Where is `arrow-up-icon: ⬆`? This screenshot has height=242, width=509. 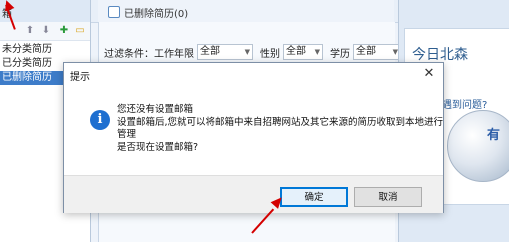 arrow-up-icon: ⬆ is located at coordinates (30, 31).